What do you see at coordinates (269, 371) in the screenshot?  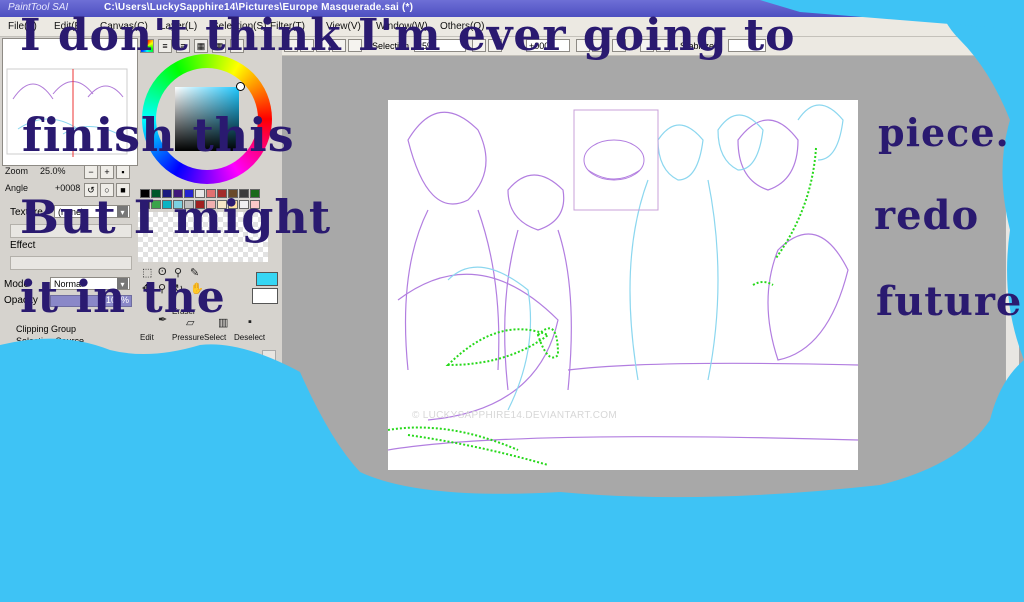 I see `panel-scrollbar` at bounding box center [269, 371].